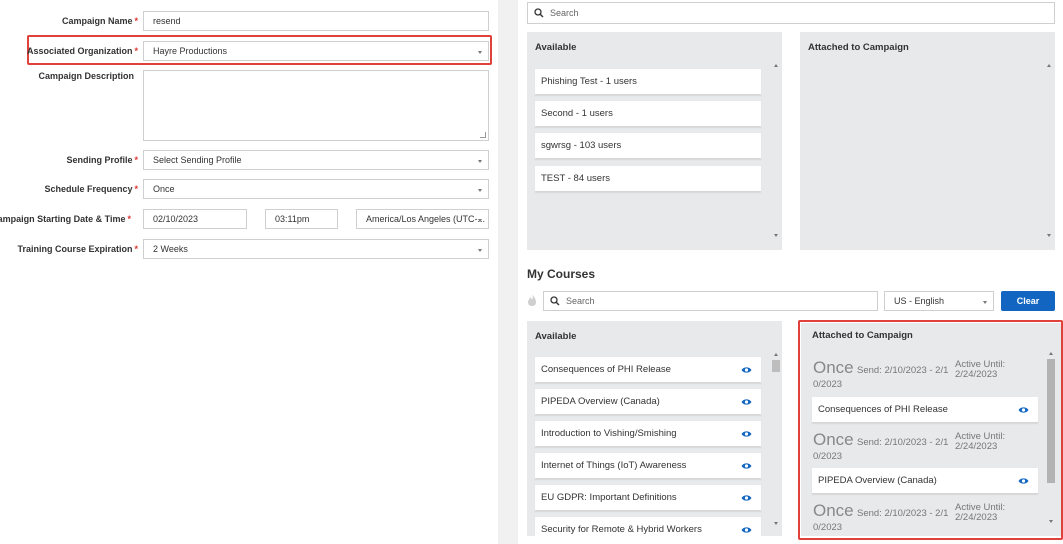 Image resolution: width=1063 pixels, height=544 pixels. I want to click on clear-button: Clear, so click(1028, 301).